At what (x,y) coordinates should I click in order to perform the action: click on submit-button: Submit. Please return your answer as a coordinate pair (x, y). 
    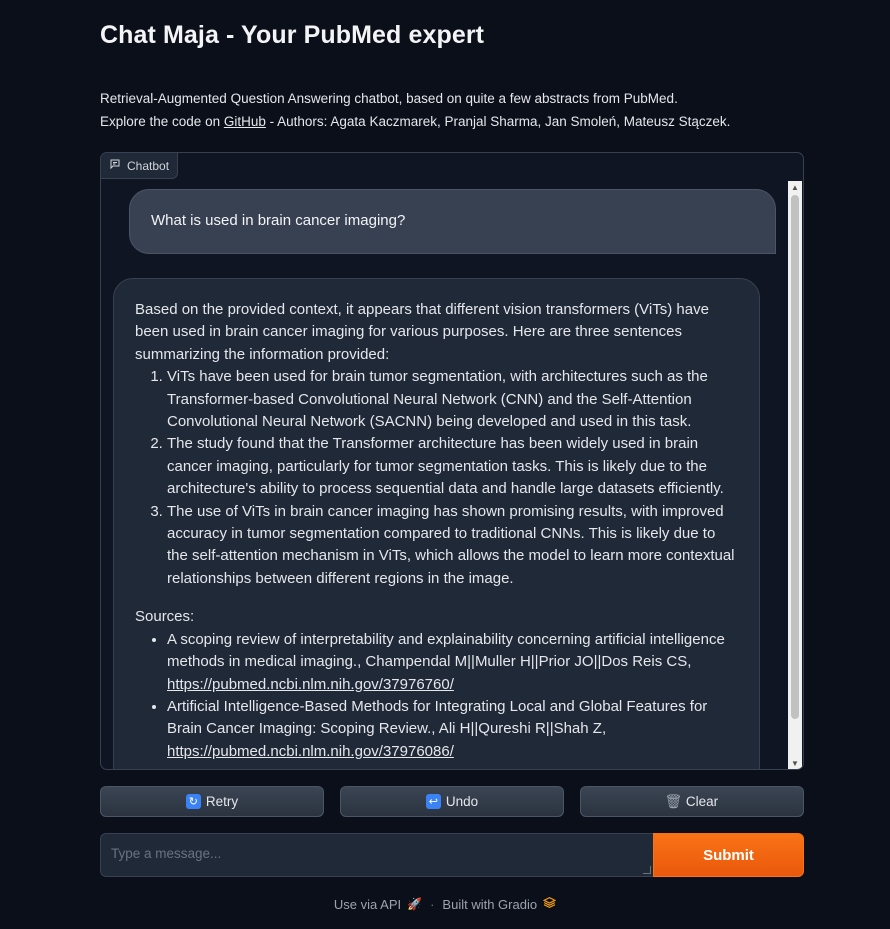
    Looking at the image, I should click on (728, 855).